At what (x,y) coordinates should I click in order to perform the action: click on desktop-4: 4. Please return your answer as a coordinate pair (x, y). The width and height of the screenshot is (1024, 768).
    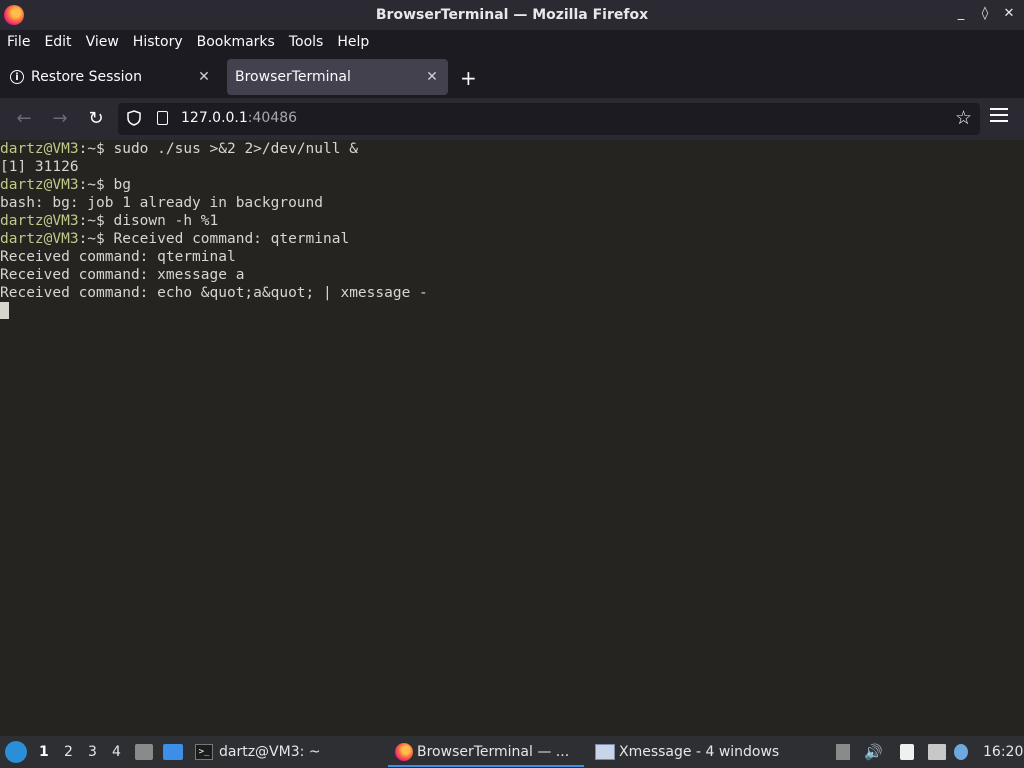
    Looking at the image, I should click on (116, 752).